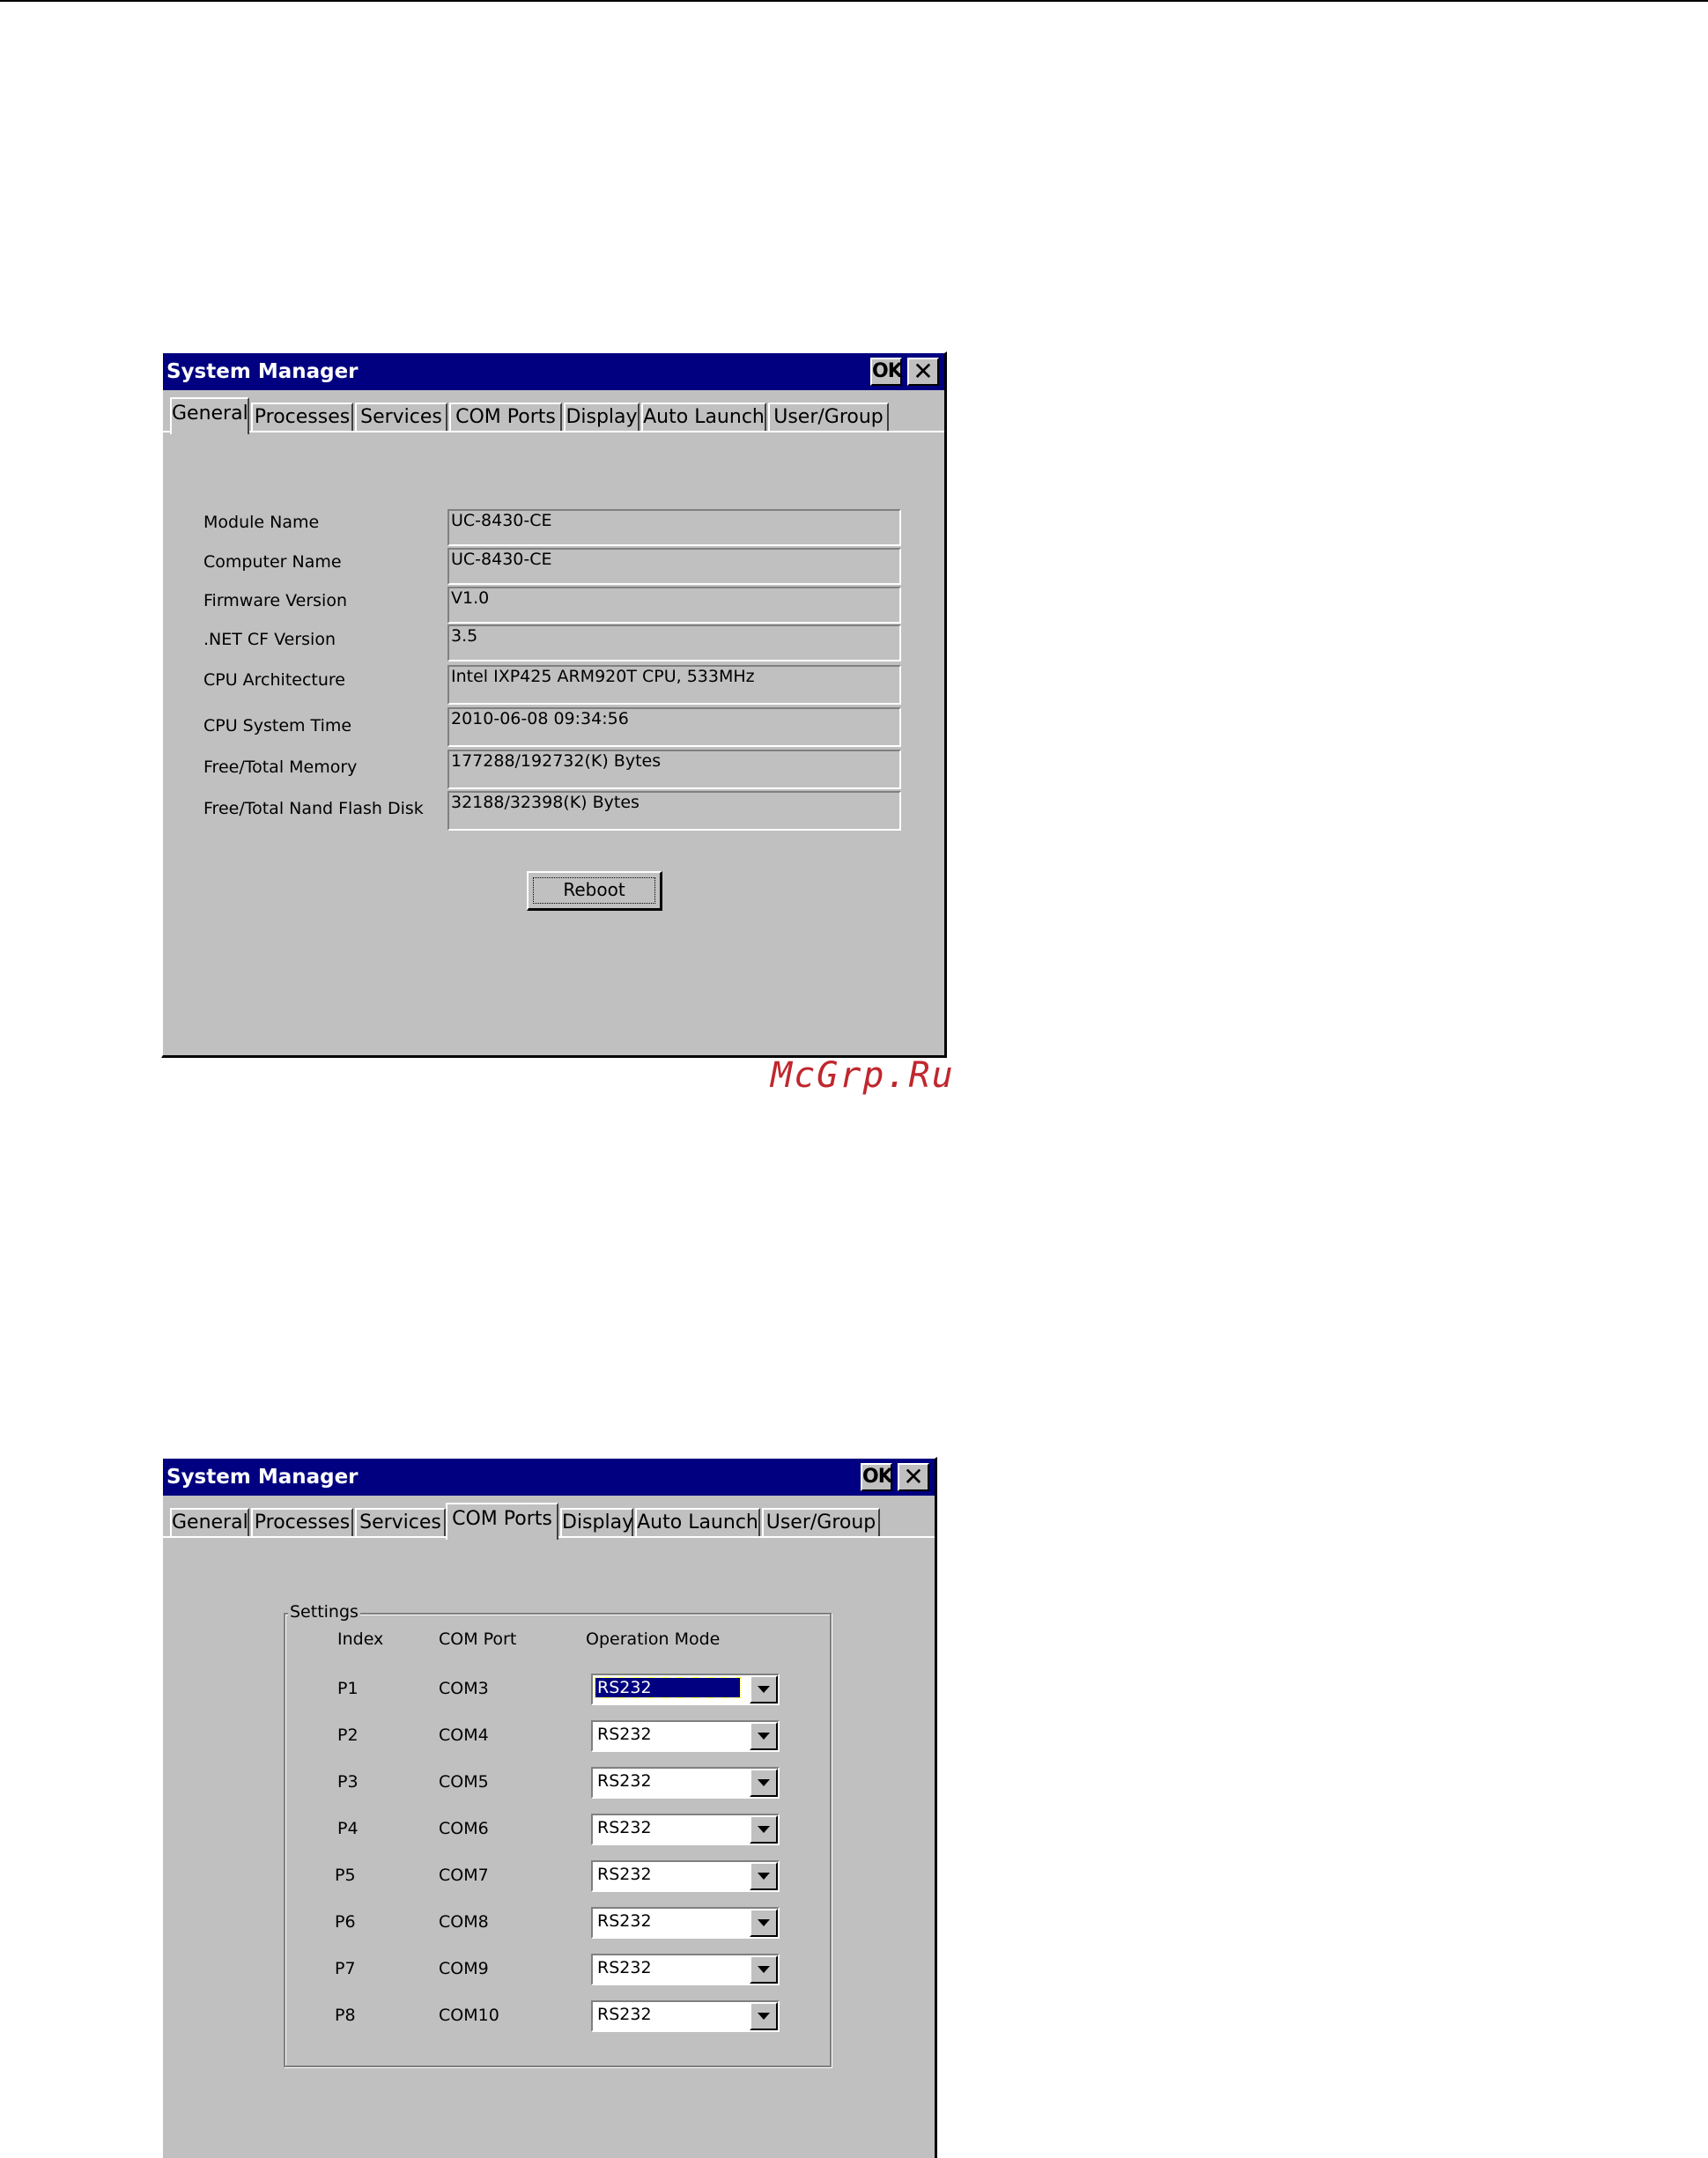  What do you see at coordinates (469, 2015) in the screenshot?
I see `row-com-port: COM10` at bounding box center [469, 2015].